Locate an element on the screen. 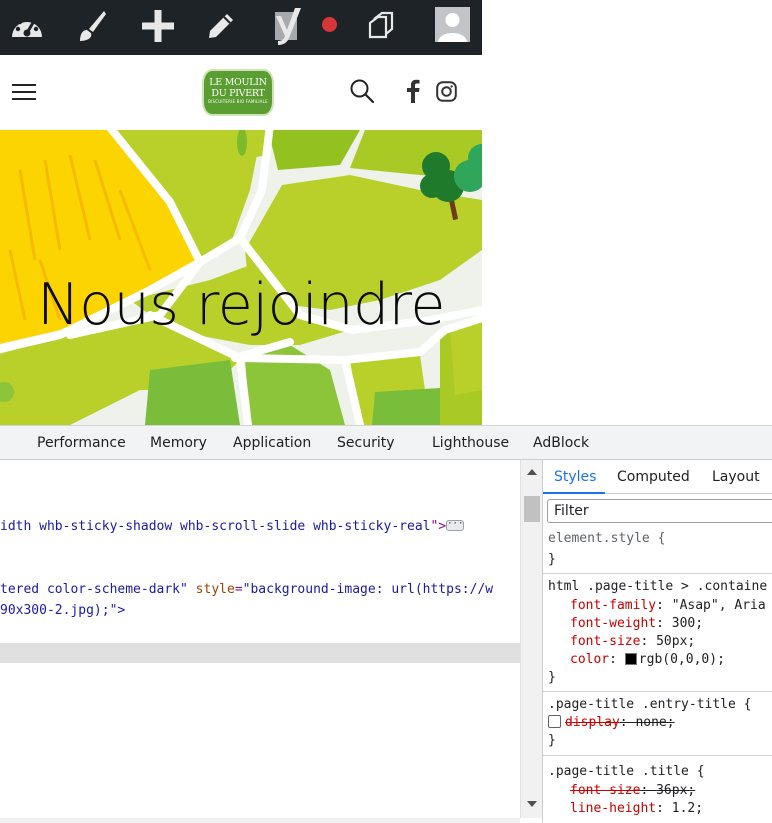 This screenshot has height=823, width=772. tab-adblock: AdBlock is located at coordinates (561, 443).